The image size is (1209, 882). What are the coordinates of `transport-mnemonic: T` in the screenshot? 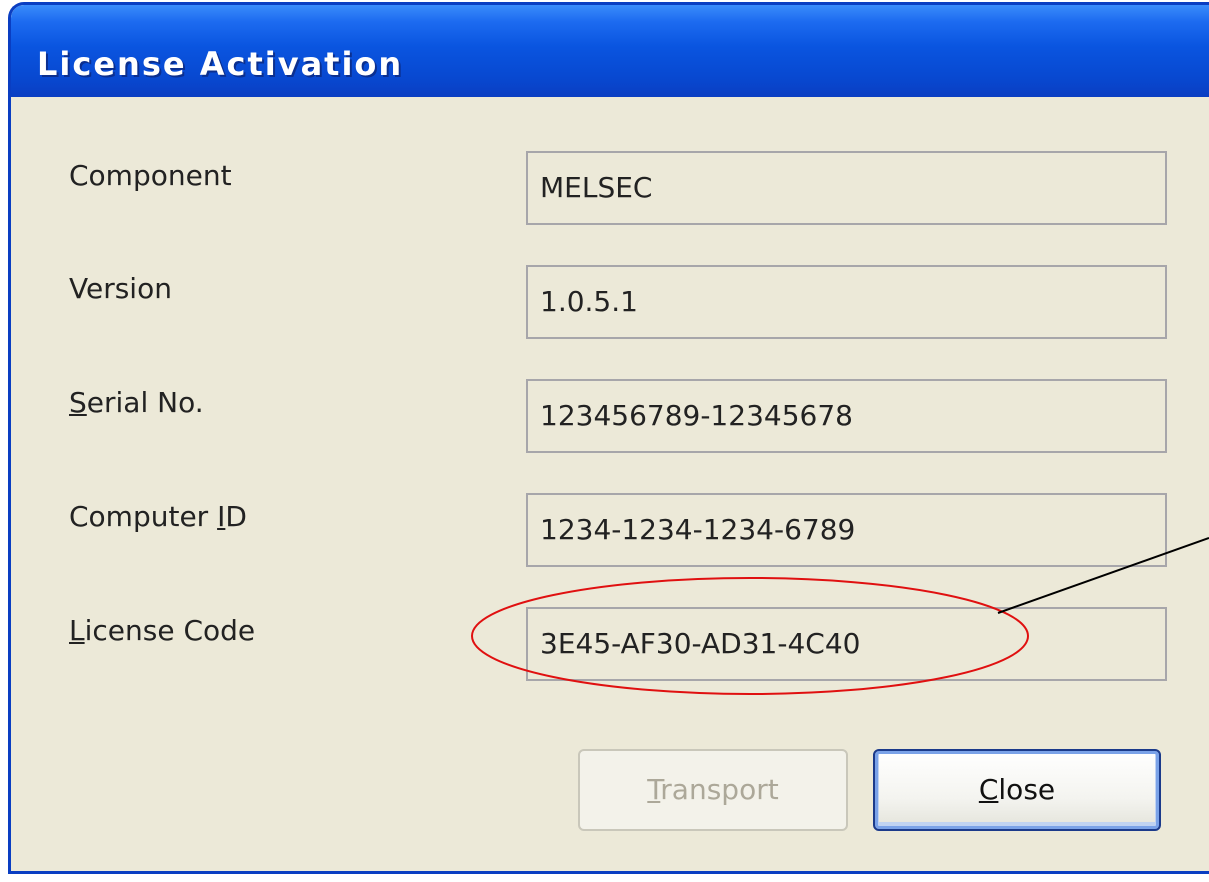 It's located at (654, 789).